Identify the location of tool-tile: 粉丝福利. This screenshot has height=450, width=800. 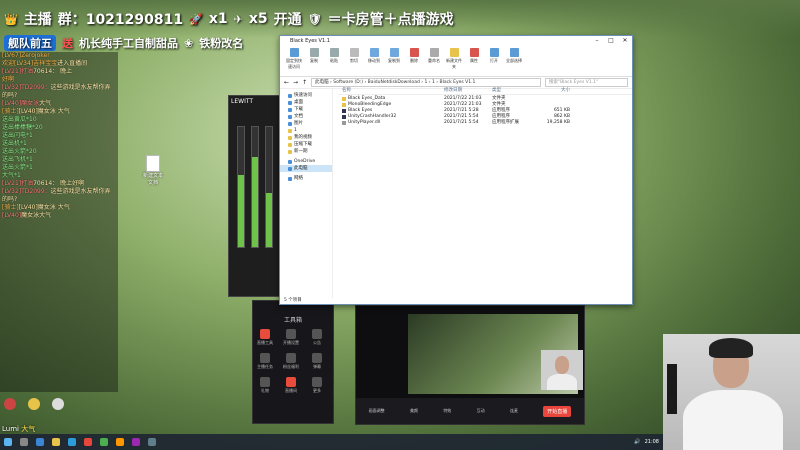
(291, 361).